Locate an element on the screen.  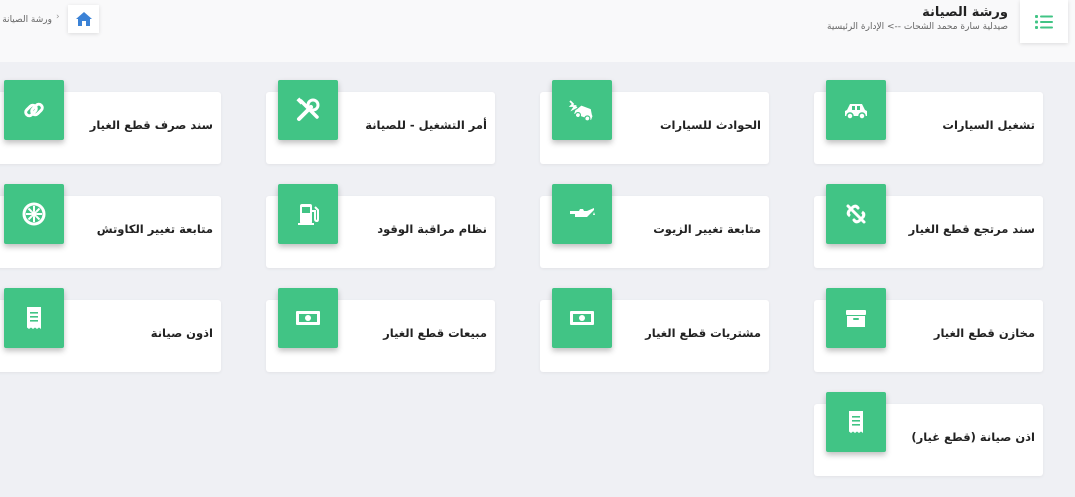
card-label: تشغيل السيارات is located at coordinates (988, 125).